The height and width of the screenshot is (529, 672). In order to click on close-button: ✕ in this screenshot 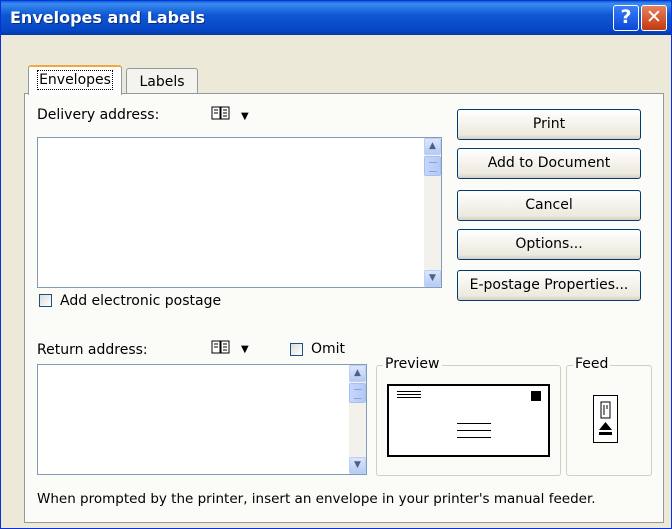, I will do `click(654, 18)`.